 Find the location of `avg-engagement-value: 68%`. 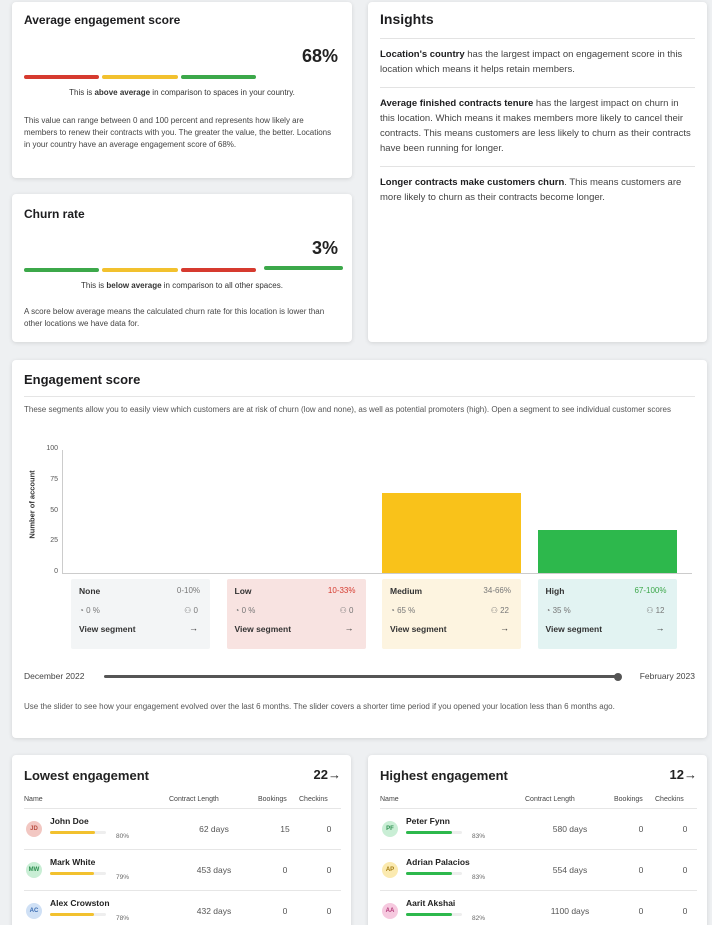

avg-engagement-value: 68% is located at coordinates (319, 56).